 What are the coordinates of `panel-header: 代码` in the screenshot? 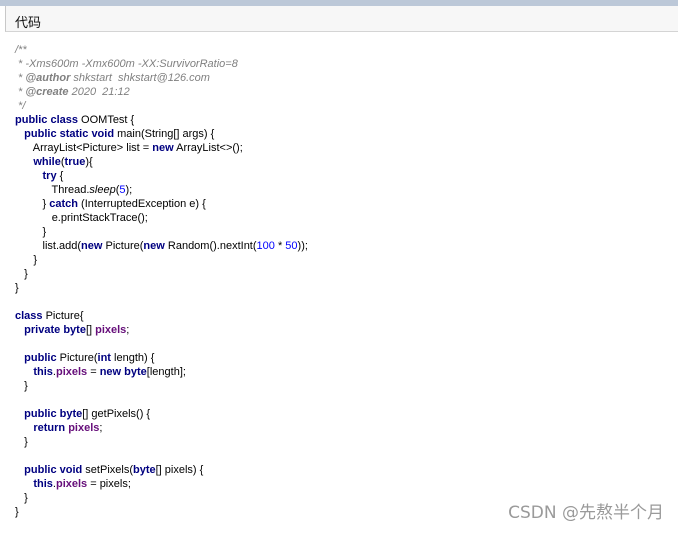 It's located at (341, 19).